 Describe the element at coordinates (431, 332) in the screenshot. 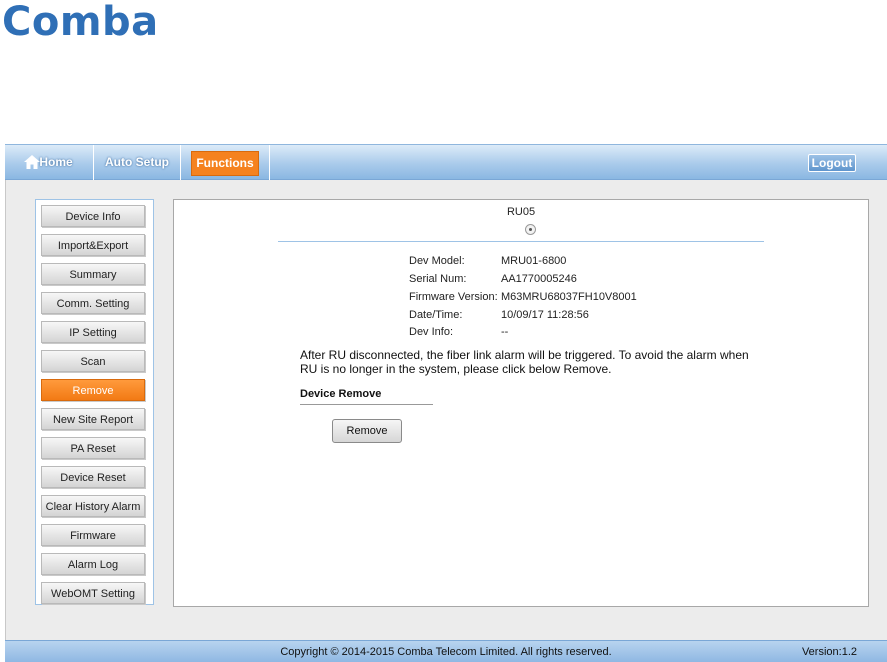

I see `info-label-dev-info: Dev Info:` at that location.